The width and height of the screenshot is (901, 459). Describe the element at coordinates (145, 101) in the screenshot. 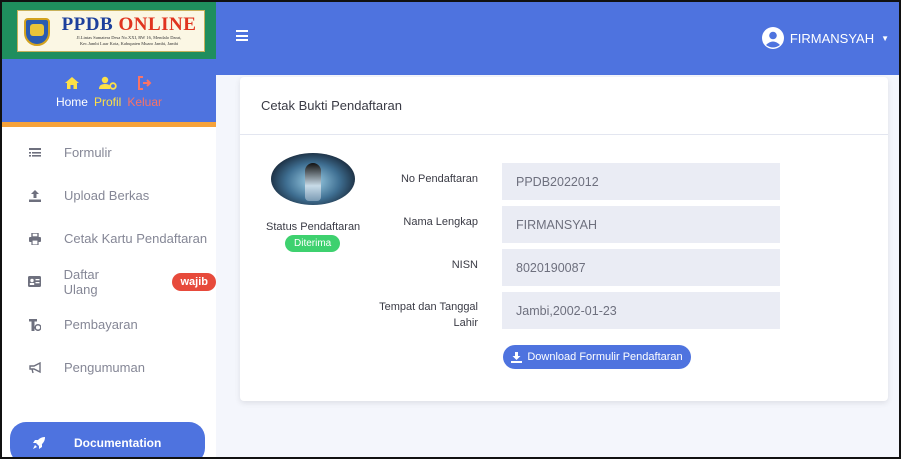

I see `nav-keluar-label: Keluar` at that location.